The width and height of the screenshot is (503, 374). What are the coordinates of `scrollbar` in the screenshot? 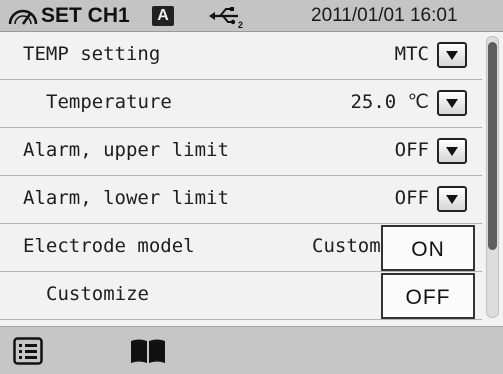 It's located at (492, 177).